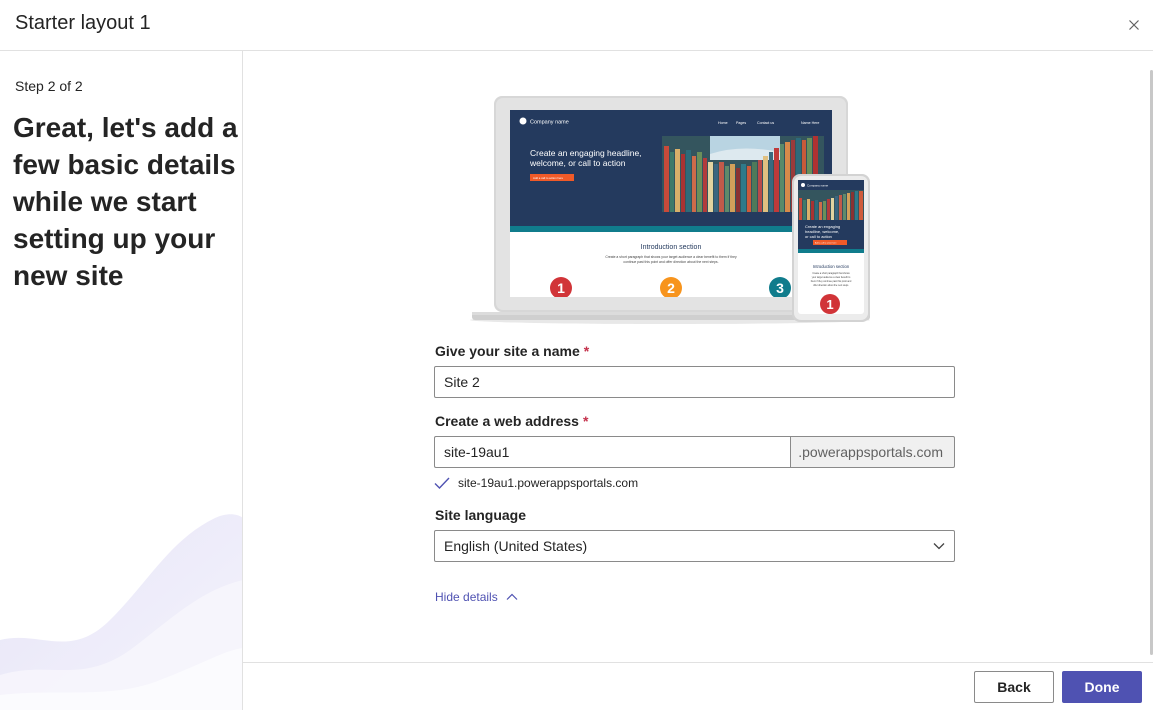 The image size is (1153, 710). What do you see at coordinates (872, 452) in the screenshot?
I see `web-address-suffix: .powerappsportals.com` at bounding box center [872, 452].